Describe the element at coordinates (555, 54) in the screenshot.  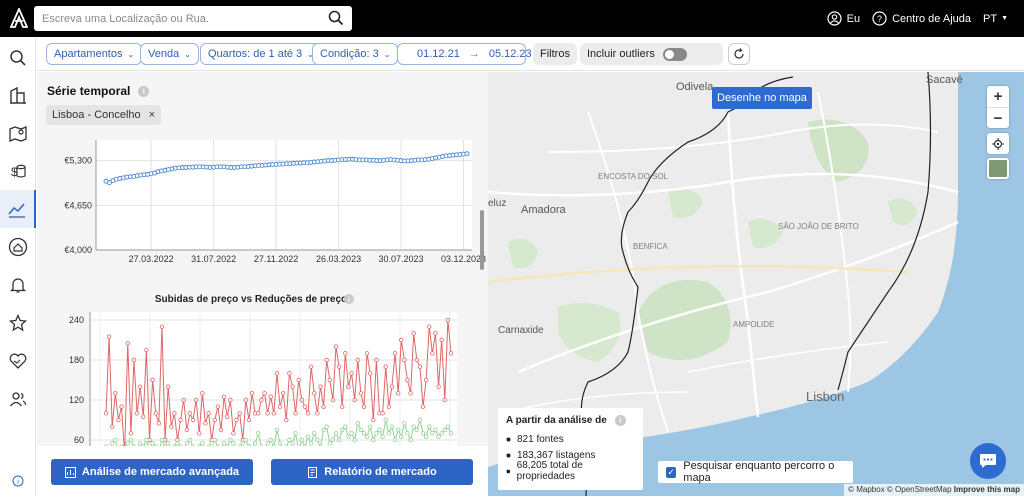
I see `filters-button: Filtros` at that location.